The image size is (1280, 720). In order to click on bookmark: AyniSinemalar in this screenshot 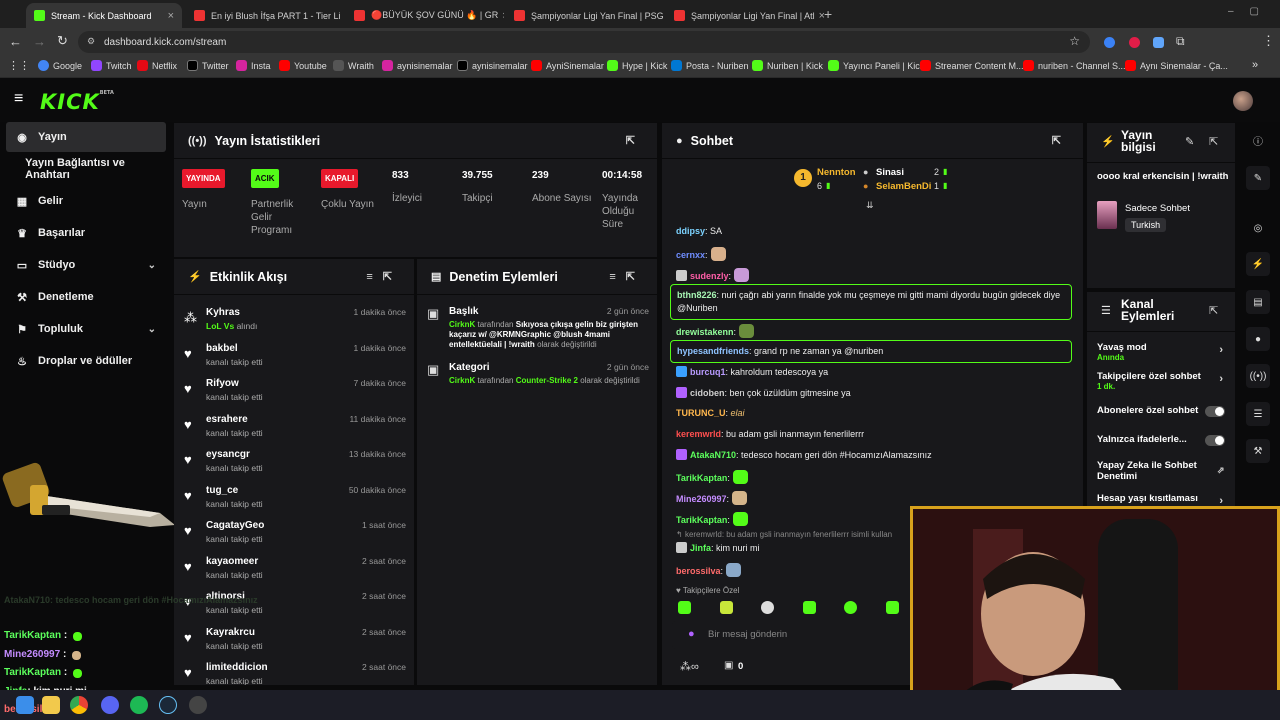, I will do `click(567, 65)`.